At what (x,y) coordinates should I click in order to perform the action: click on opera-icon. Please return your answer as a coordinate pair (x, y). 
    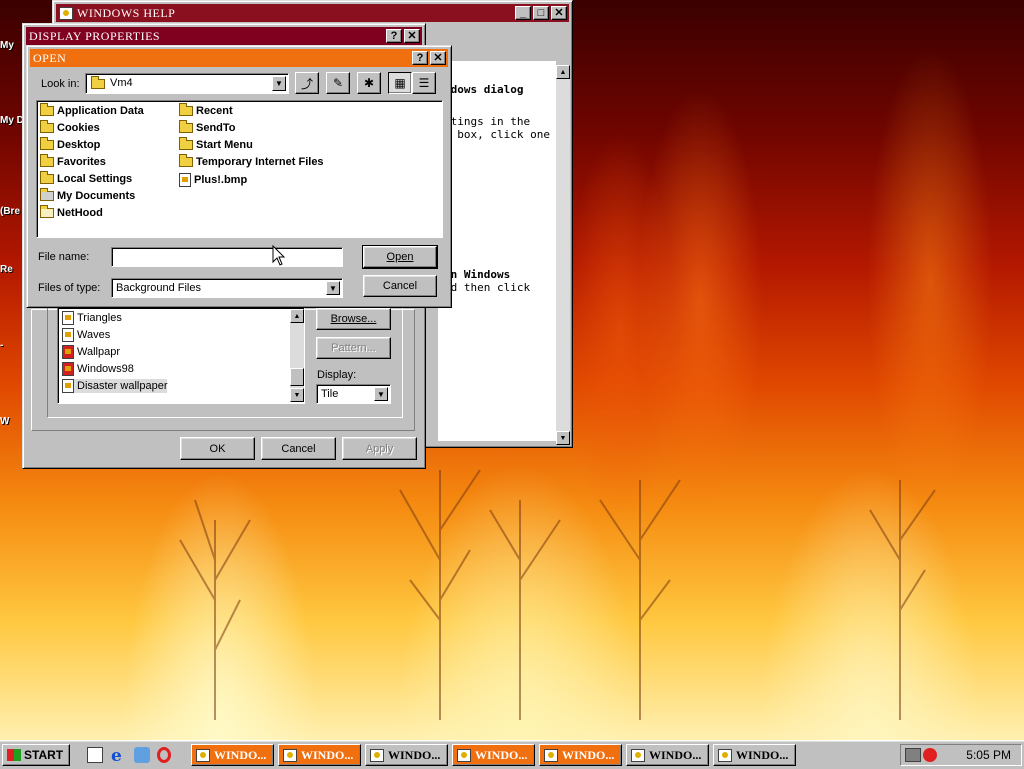
    Looking at the image, I should click on (164, 755).